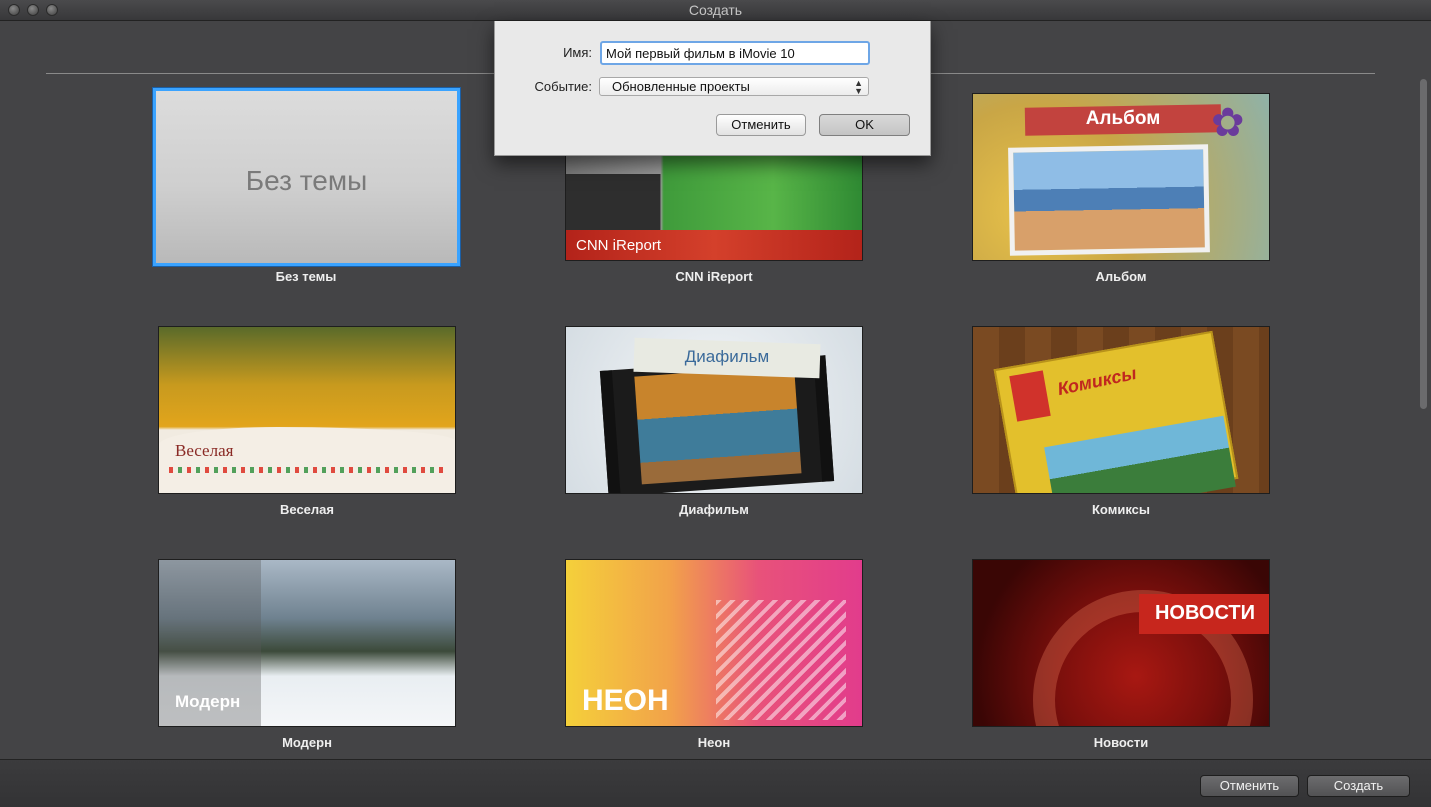 The height and width of the screenshot is (807, 1431). What do you see at coordinates (208, 701) in the screenshot?
I see `theme-thumb-title: Модерн` at bounding box center [208, 701].